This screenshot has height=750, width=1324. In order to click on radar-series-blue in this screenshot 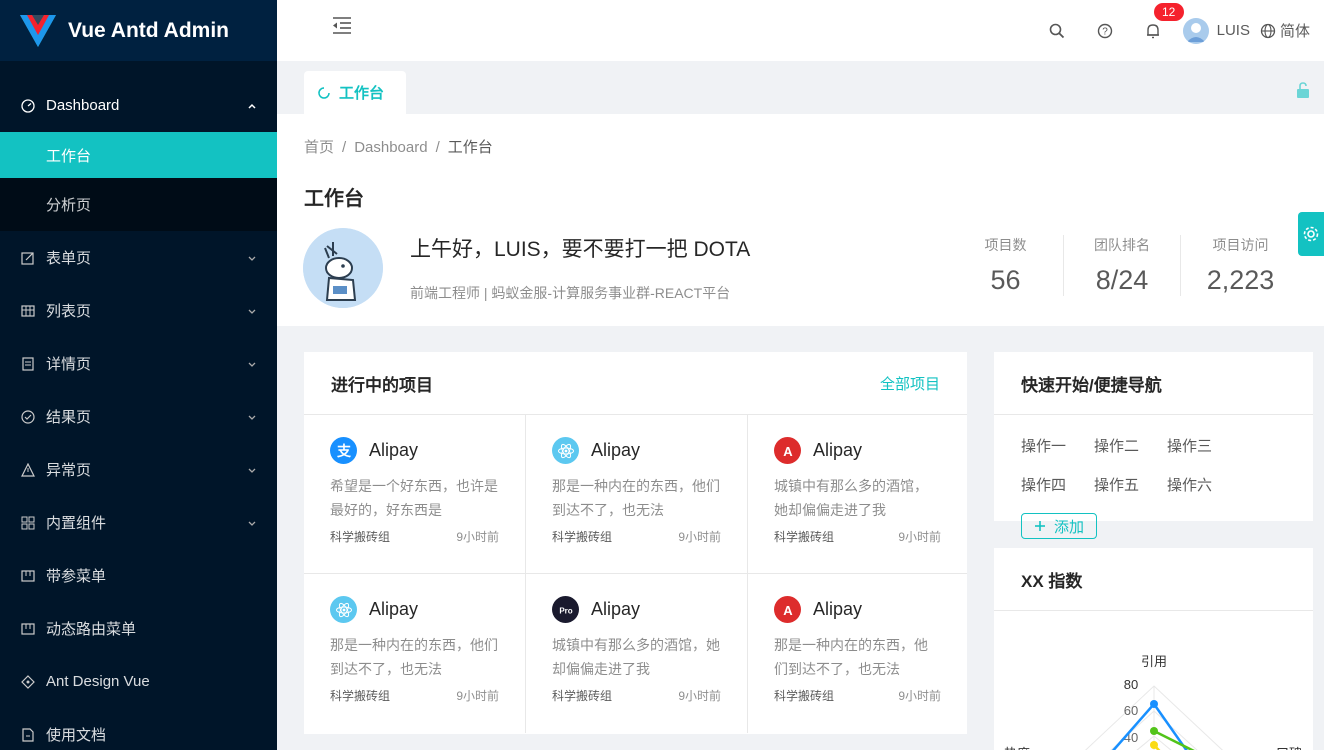, I will do `click(1170, 726)`.